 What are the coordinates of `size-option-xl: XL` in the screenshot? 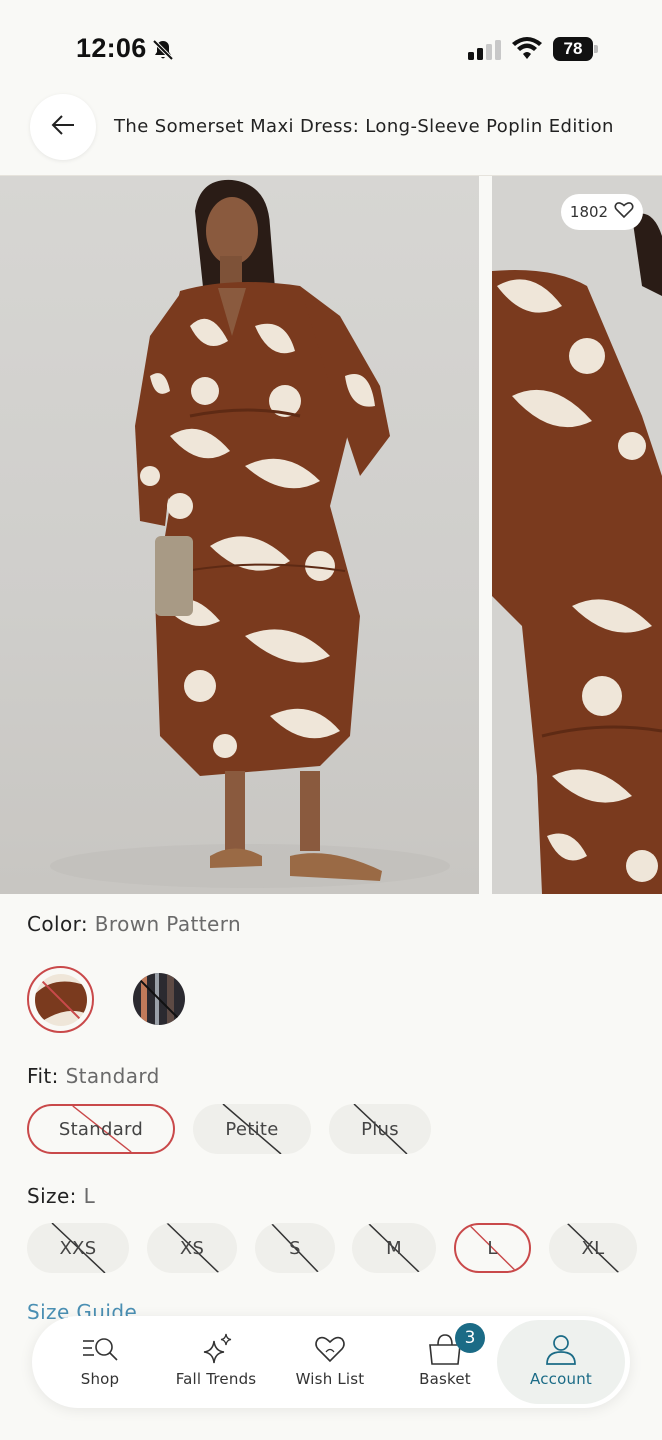 It's located at (593, 1248).